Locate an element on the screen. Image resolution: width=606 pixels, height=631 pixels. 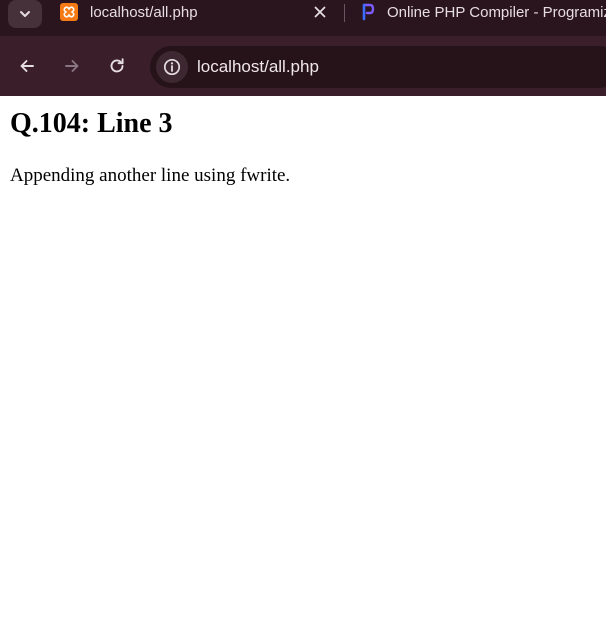
programiz-icon is located at coordinates (368, 12).